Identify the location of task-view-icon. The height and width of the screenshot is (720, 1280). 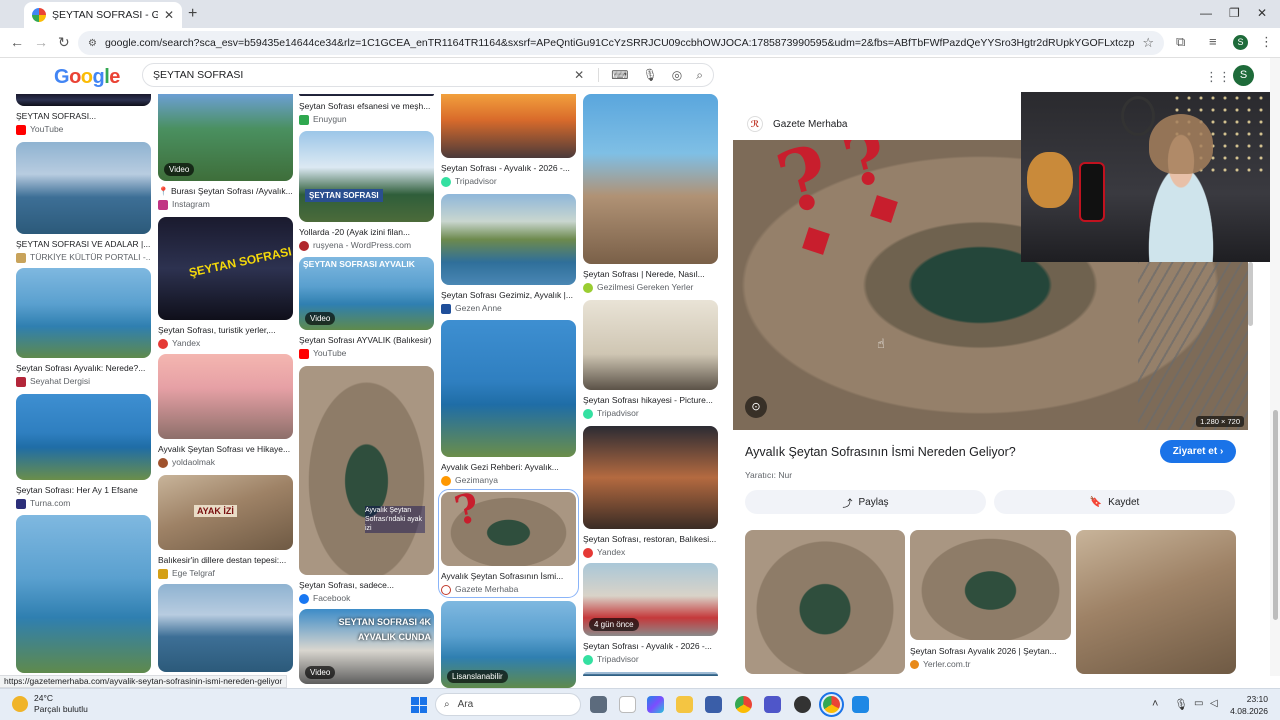
(598, 704).